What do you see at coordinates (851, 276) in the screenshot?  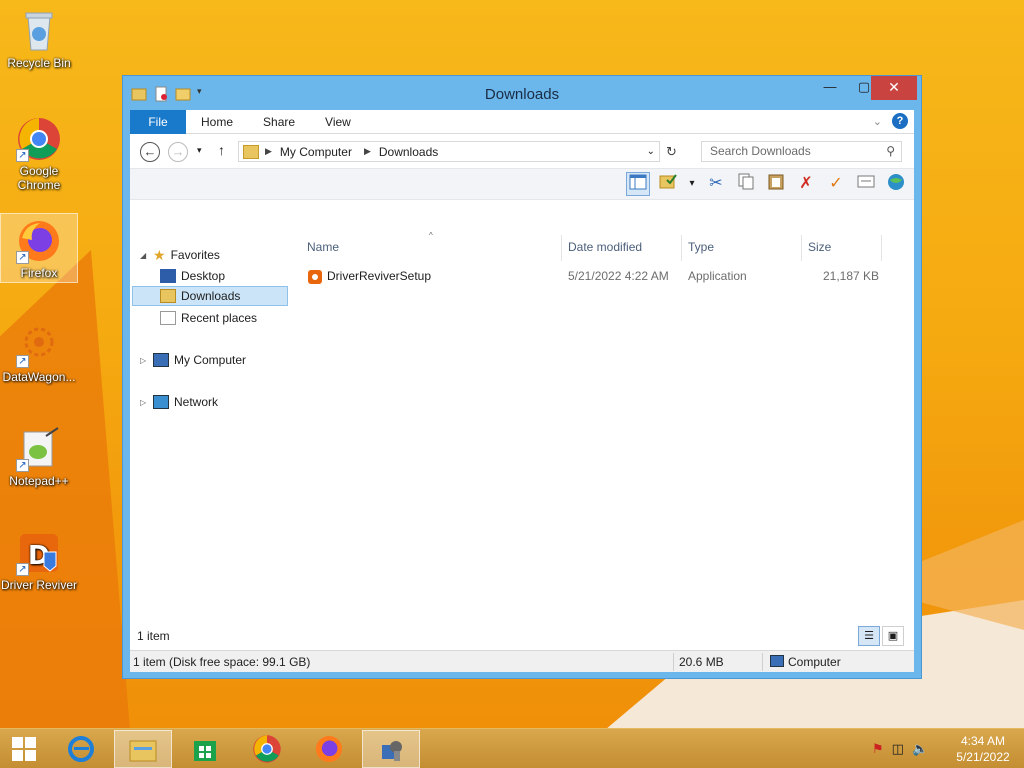 I see `file-size: 21,187 KB` at bounding box center [851, 276].